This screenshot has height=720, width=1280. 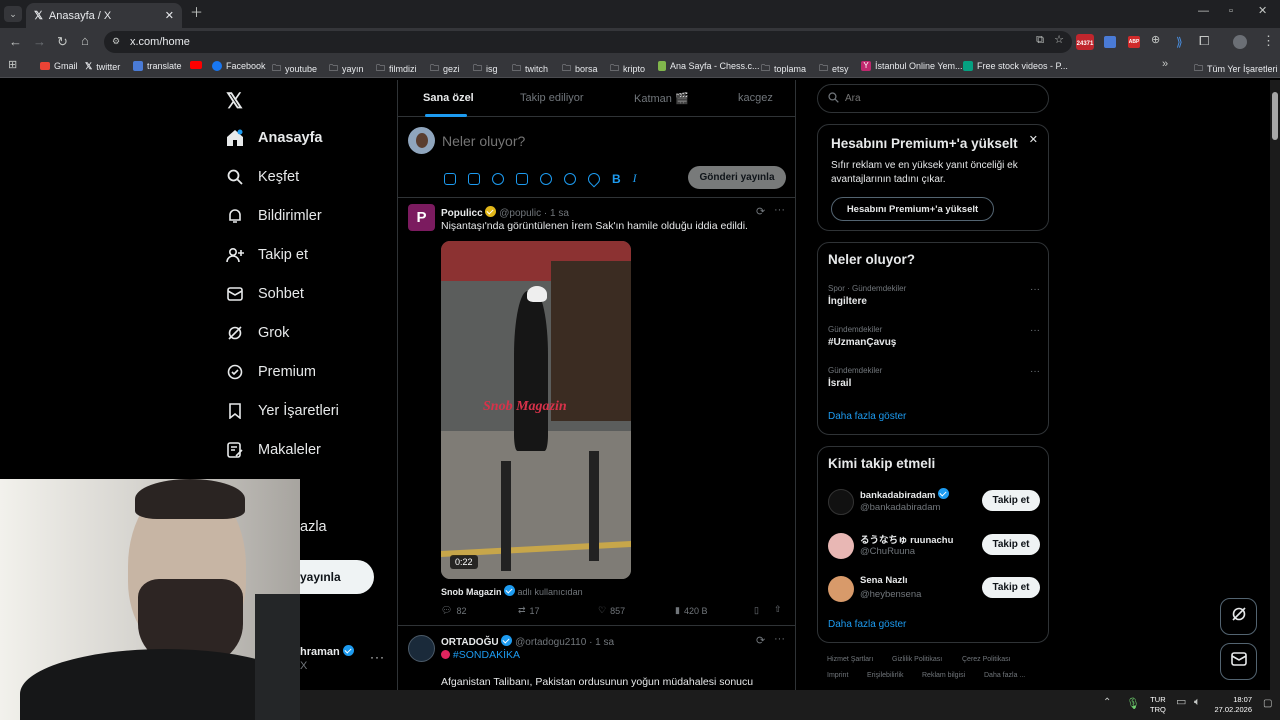 What do you see at coordinates (834, 69) in the screenshot?
I see `bookmark-etsy: 🗀 etsy` at bounding box center [834, 69].